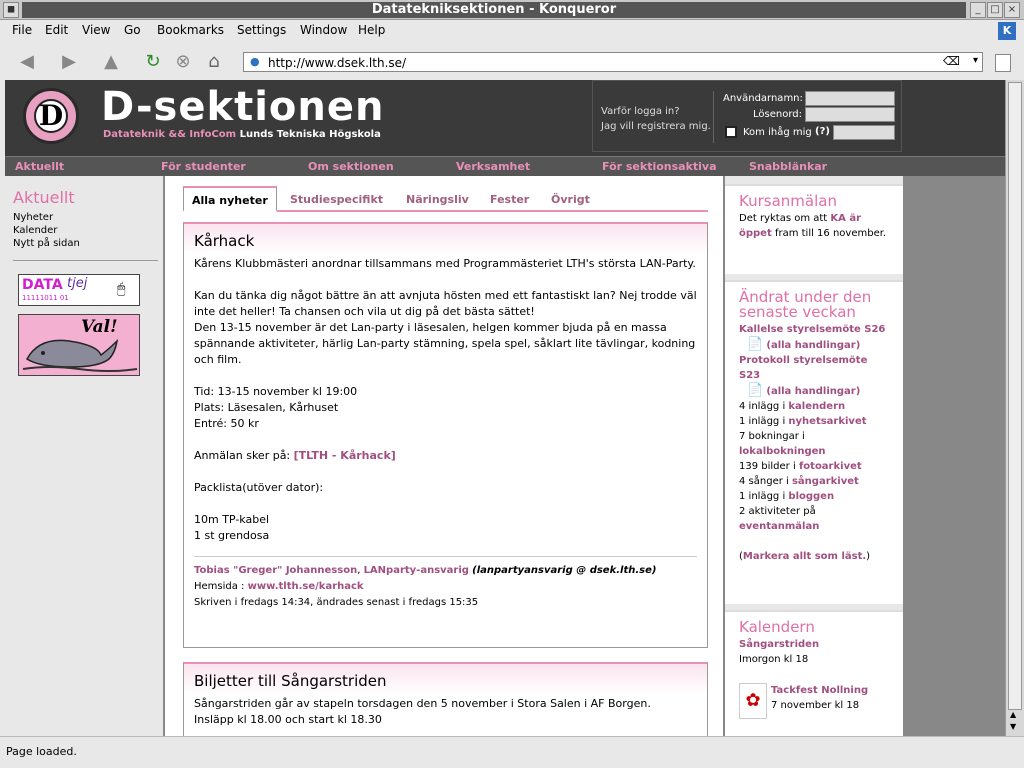  What do you see at coordinates (46, 243) in the screenshot?
I see `sidebar-item-nytt: Nytt på sidan` at bounding box center [46, 243].